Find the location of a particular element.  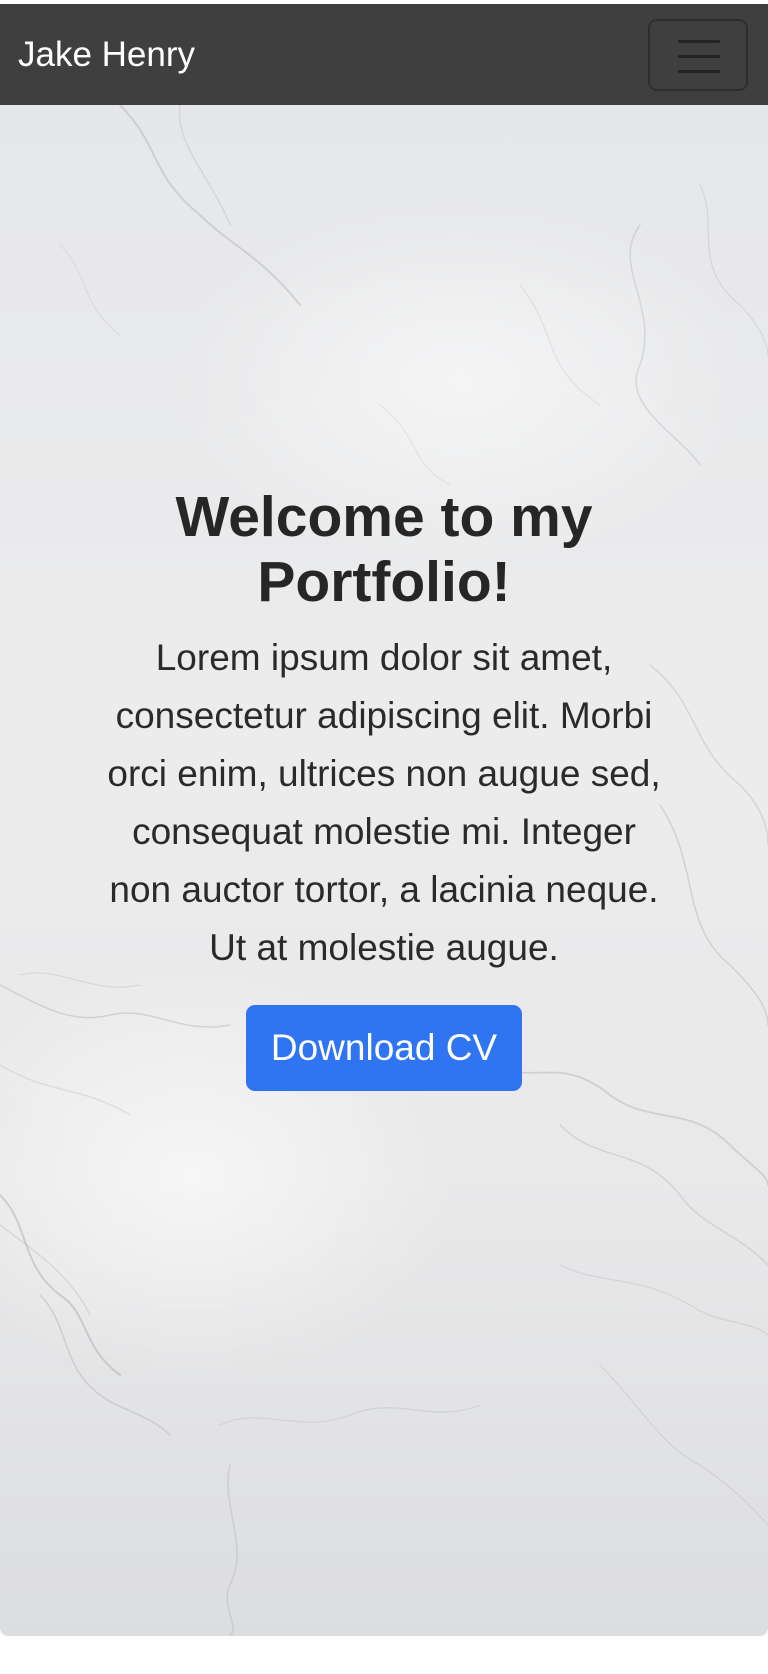

hamburger-menu-icon is located at coordinates (699, 56).